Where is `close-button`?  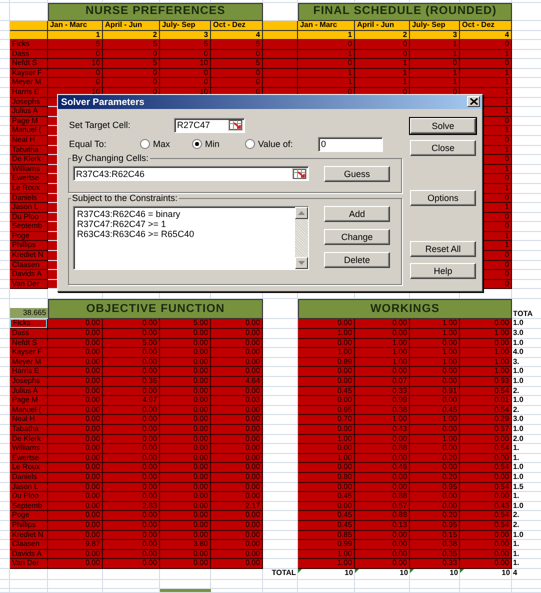 close-button is located at coordinates (473, 101).